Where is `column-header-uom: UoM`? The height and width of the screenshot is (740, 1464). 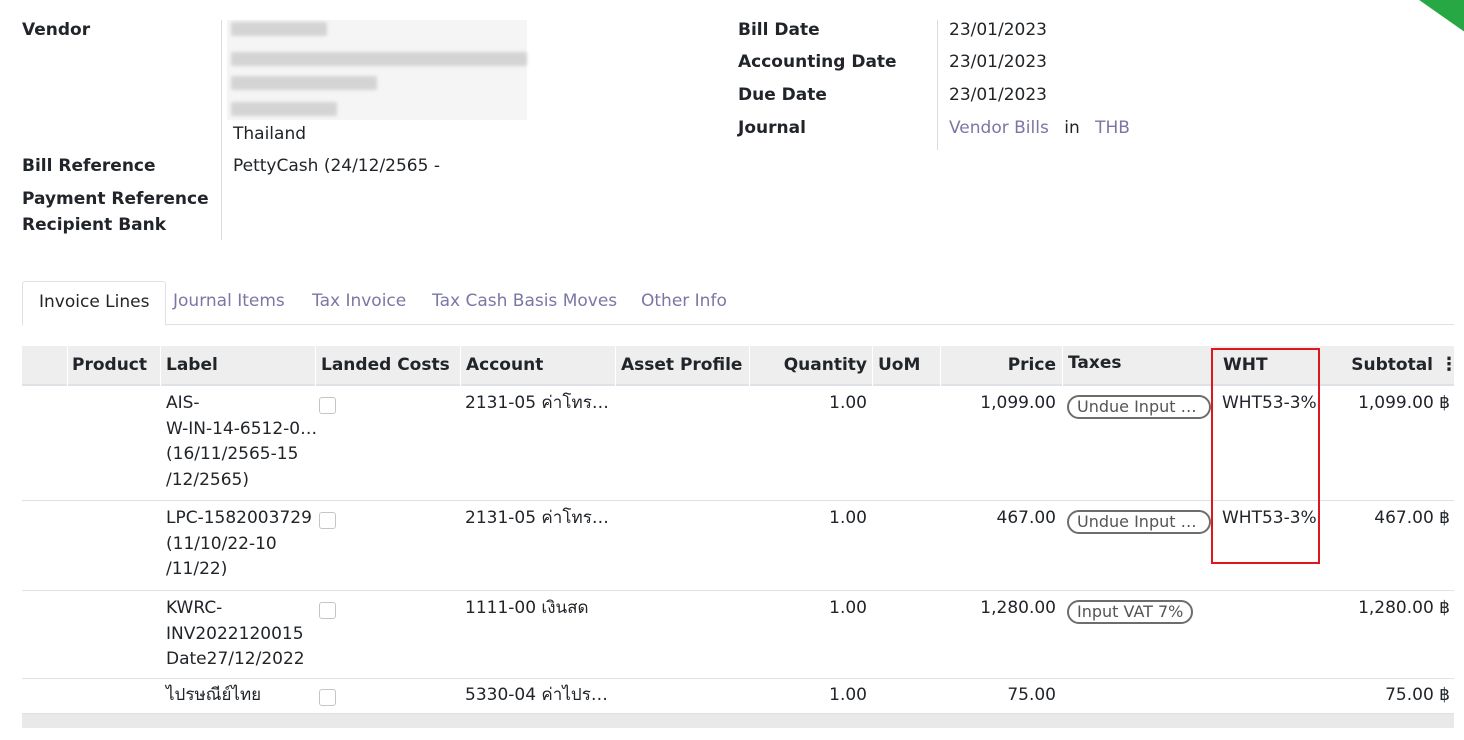 column-header-uom: UoM is located at coordinates (899, 366).